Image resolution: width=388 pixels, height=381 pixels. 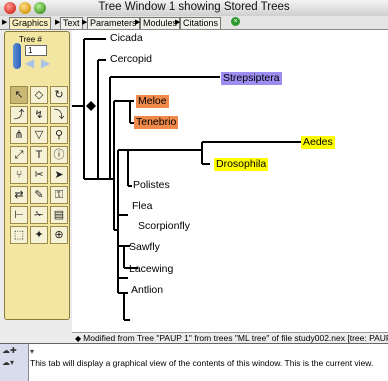 I want to click on taxon-drosophila: Drosophila, so click(x=241, y=164).